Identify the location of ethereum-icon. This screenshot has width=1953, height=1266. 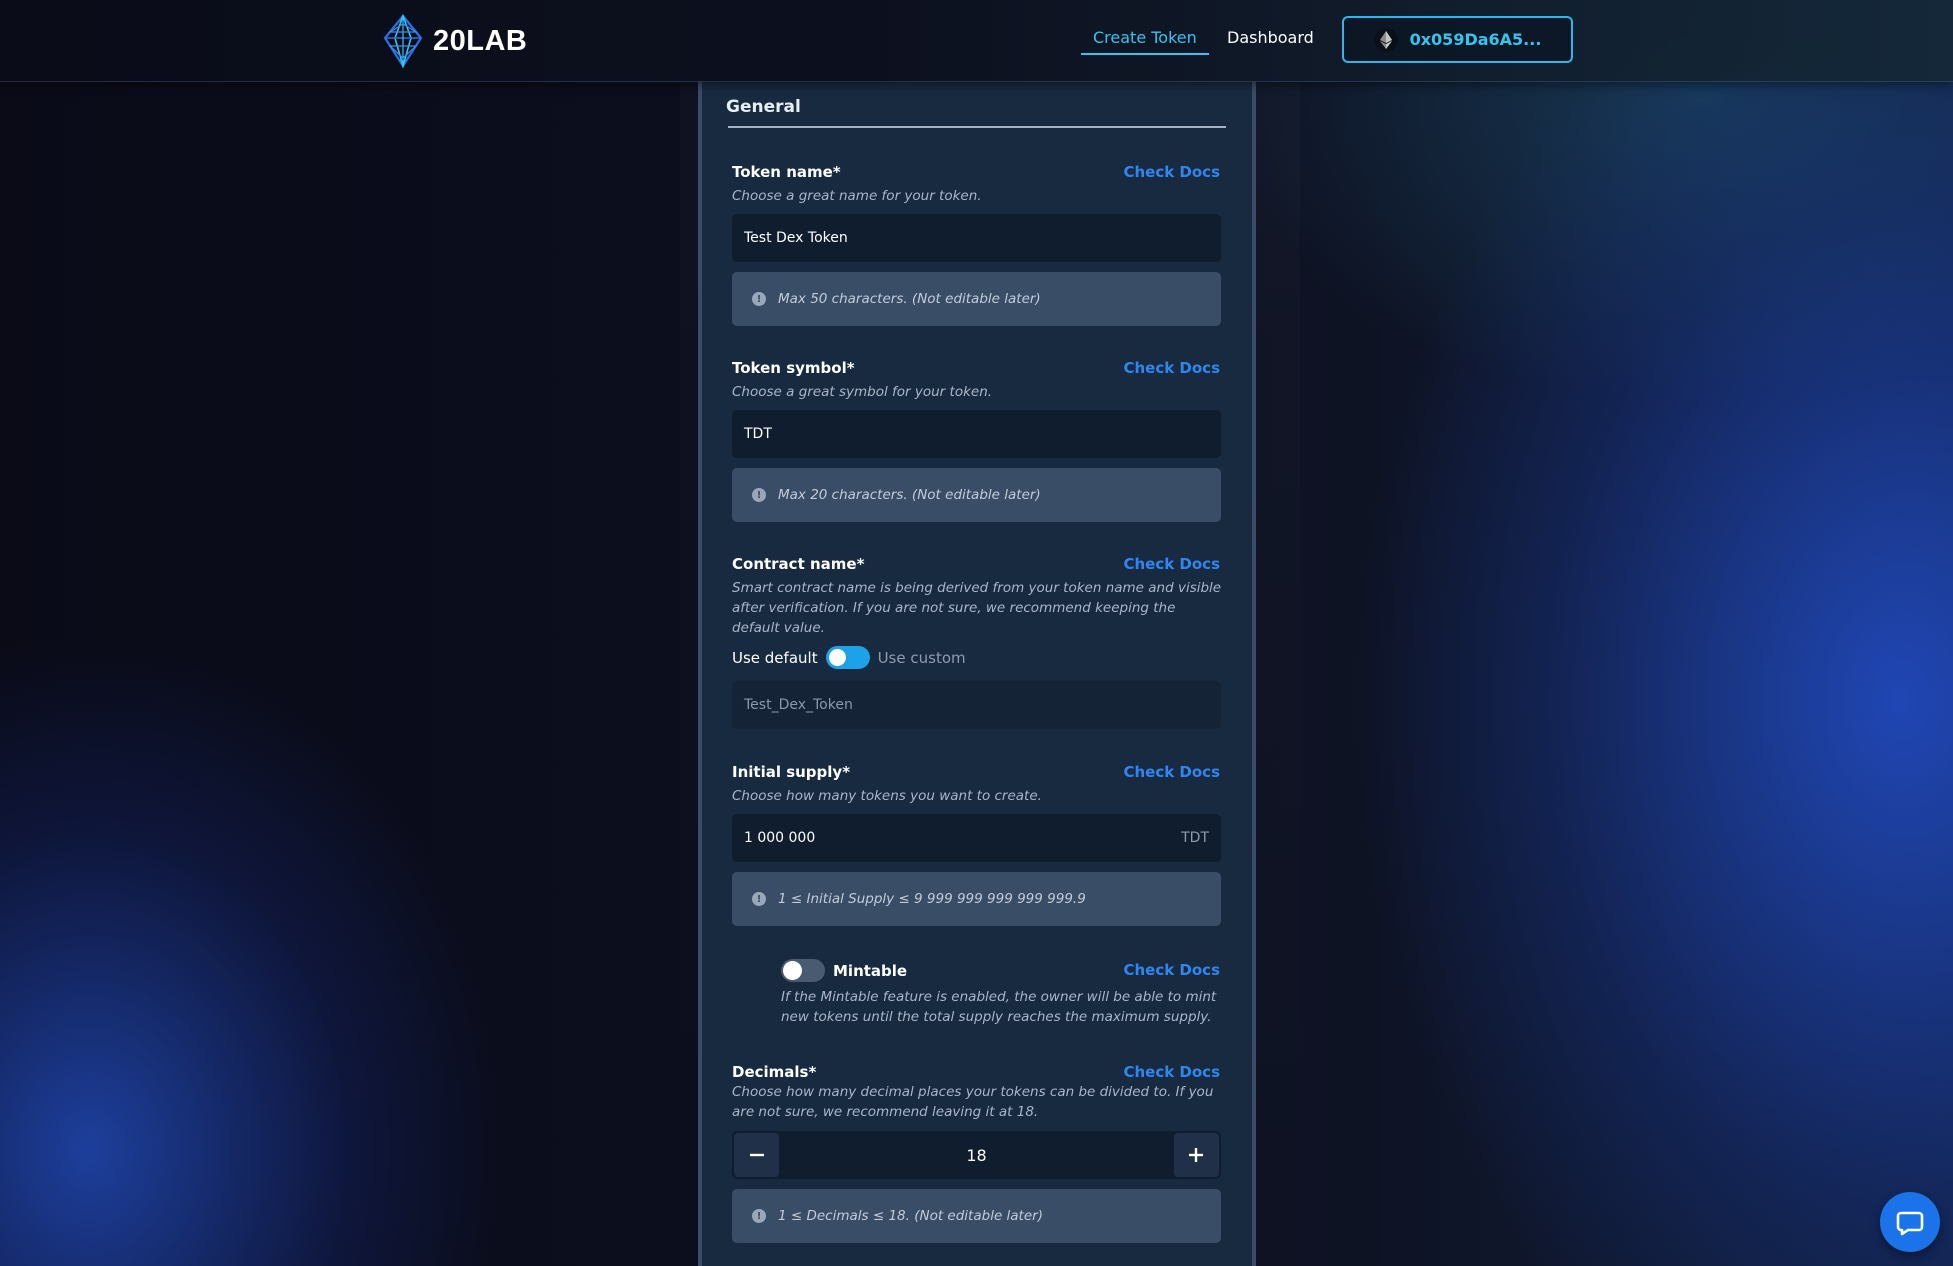
(1385, 39).